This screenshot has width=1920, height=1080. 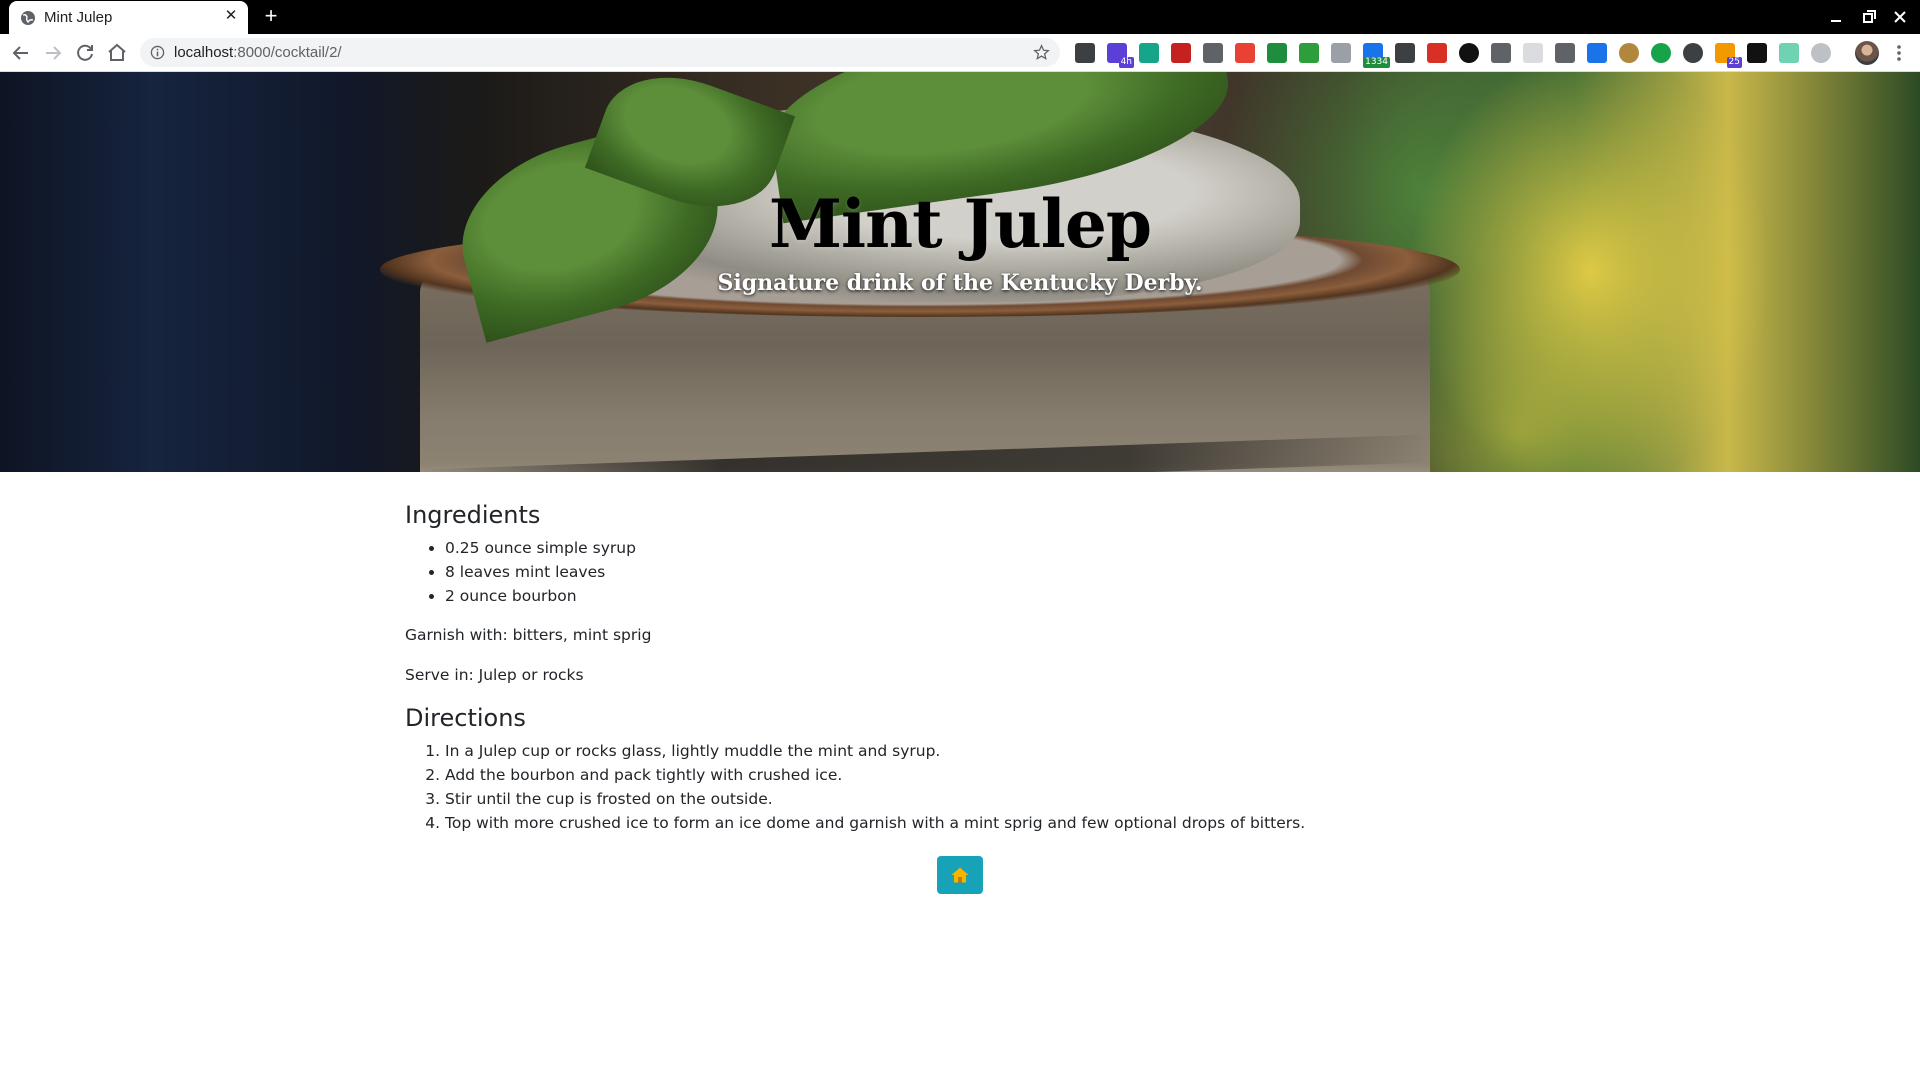 I want to click on kebab-menu-icon, so click(x=1899, y=53).